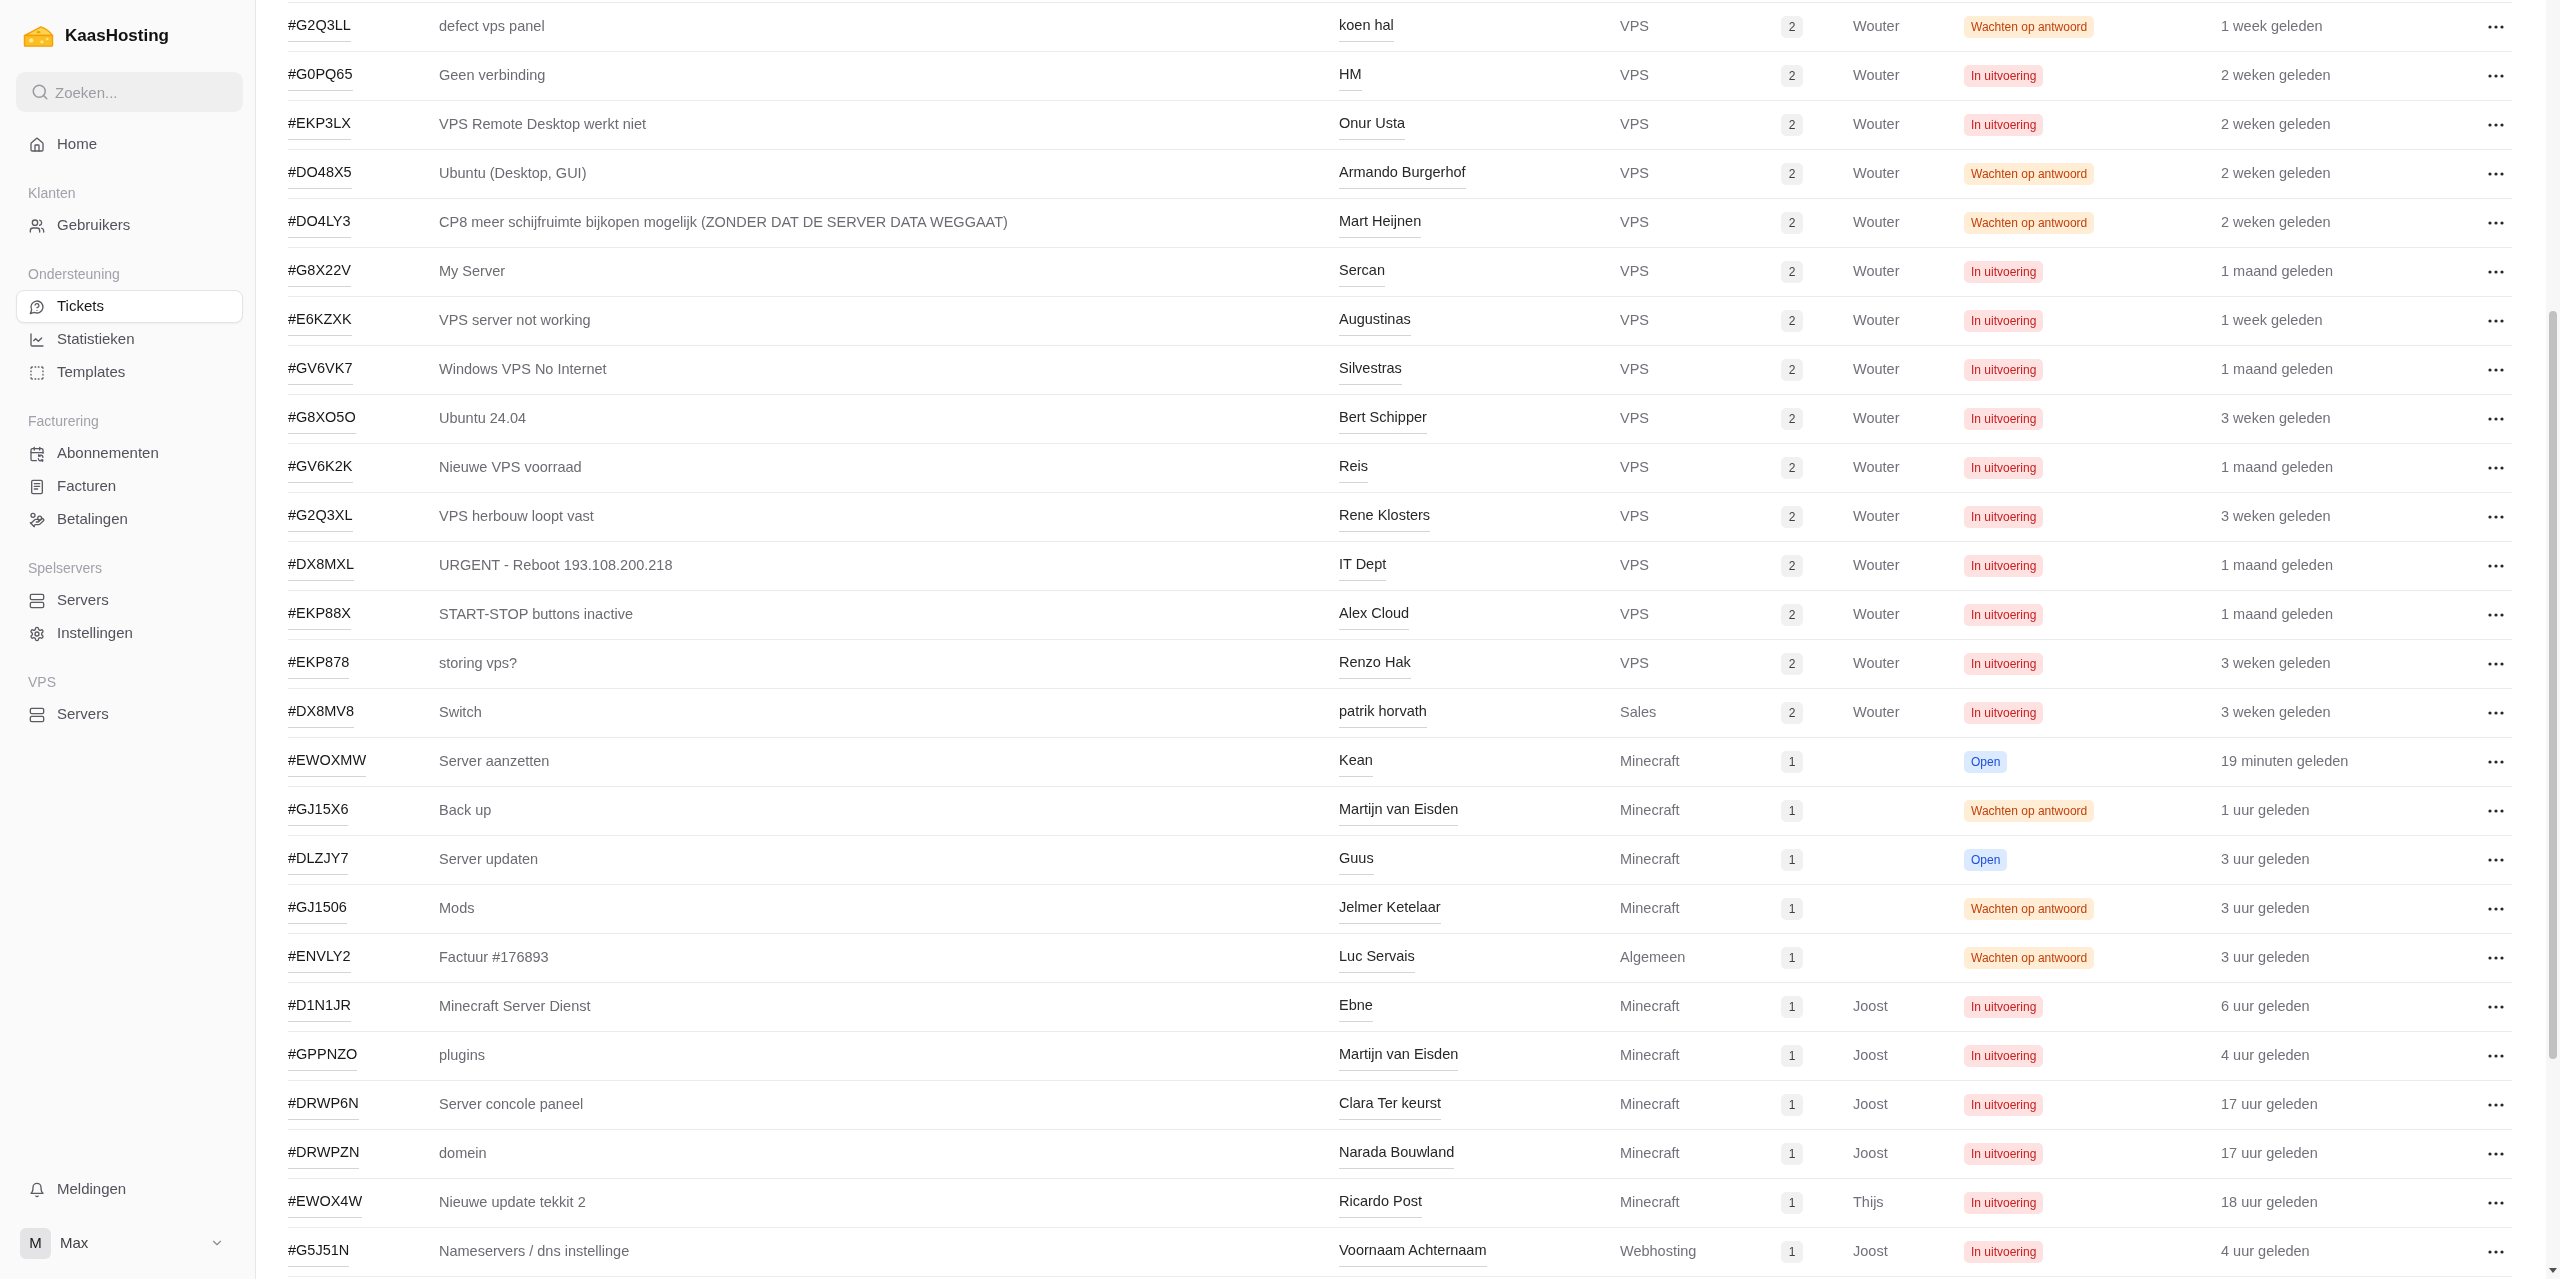 Image resolution: width=2560 pixels, height=1279 pixels. I want to click on ticket-id-link: #E6KZXK, so click(320, 321).